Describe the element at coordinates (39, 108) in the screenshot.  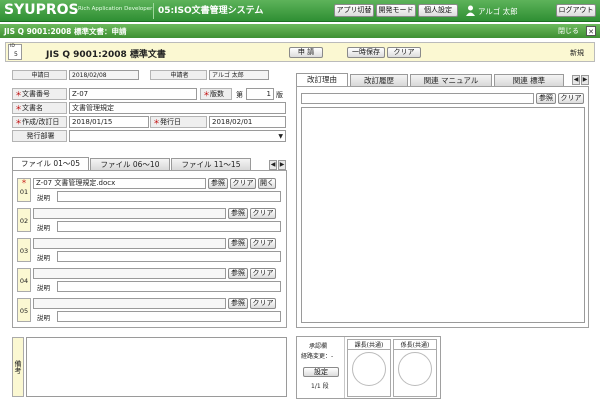
I see `doc-name-label: ＊文書名` at that location.